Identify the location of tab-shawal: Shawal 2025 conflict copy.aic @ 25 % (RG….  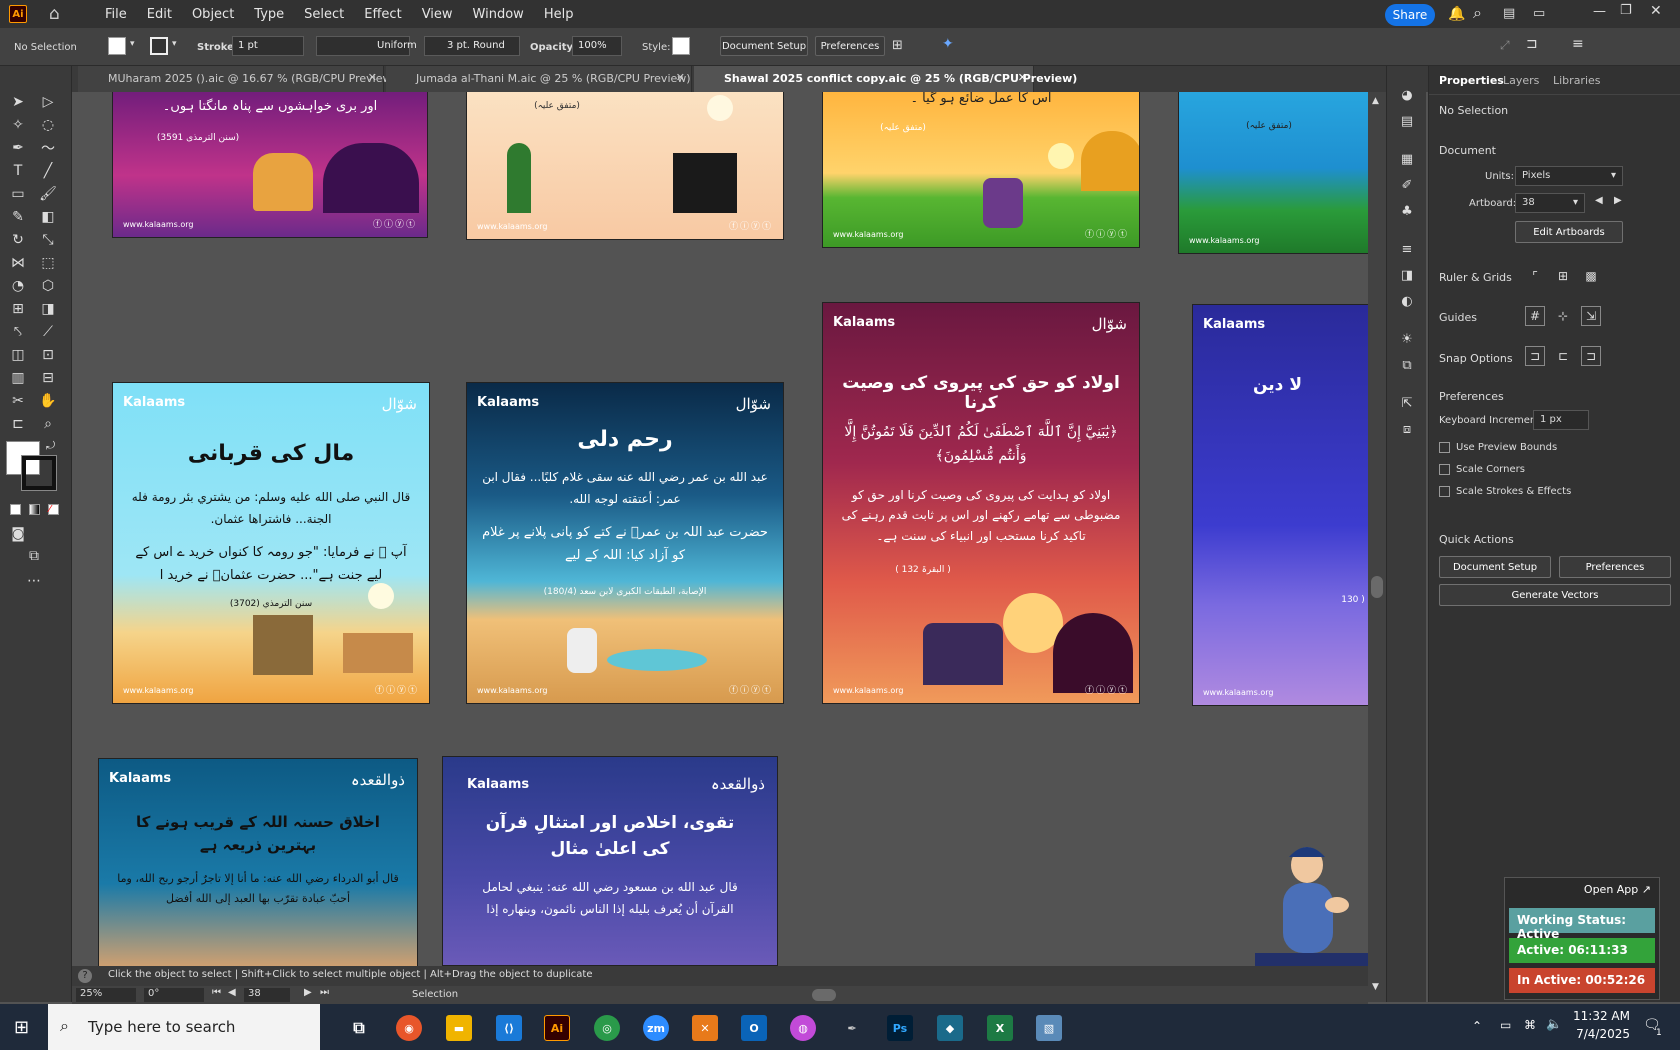
(885, 79).